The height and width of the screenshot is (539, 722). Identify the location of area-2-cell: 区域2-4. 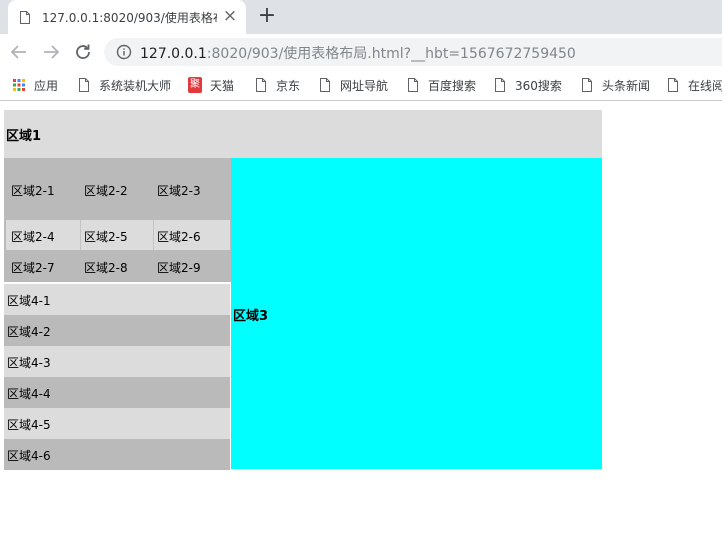
(43, 235).